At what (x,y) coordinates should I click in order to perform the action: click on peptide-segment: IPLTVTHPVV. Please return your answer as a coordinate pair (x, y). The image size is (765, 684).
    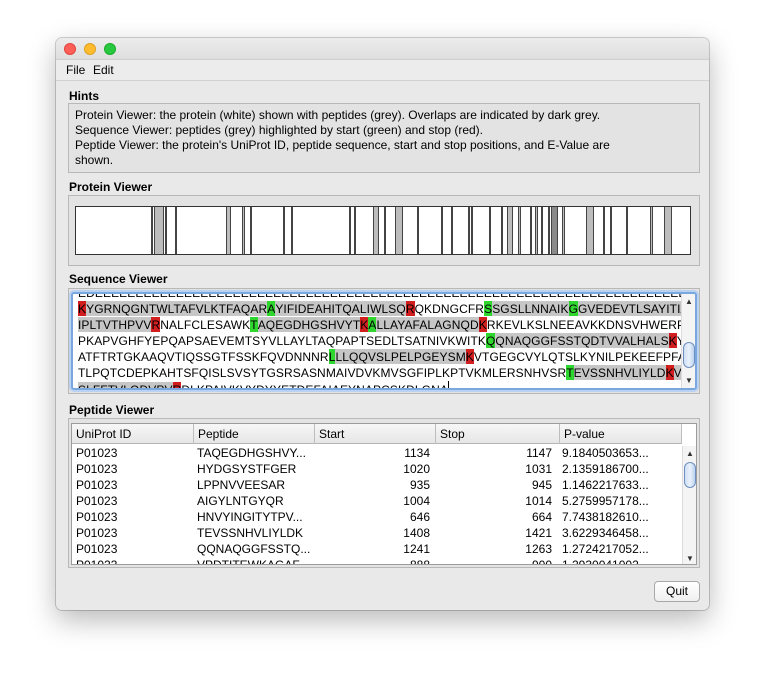
    Looking at the image, I should click on (115, 324).